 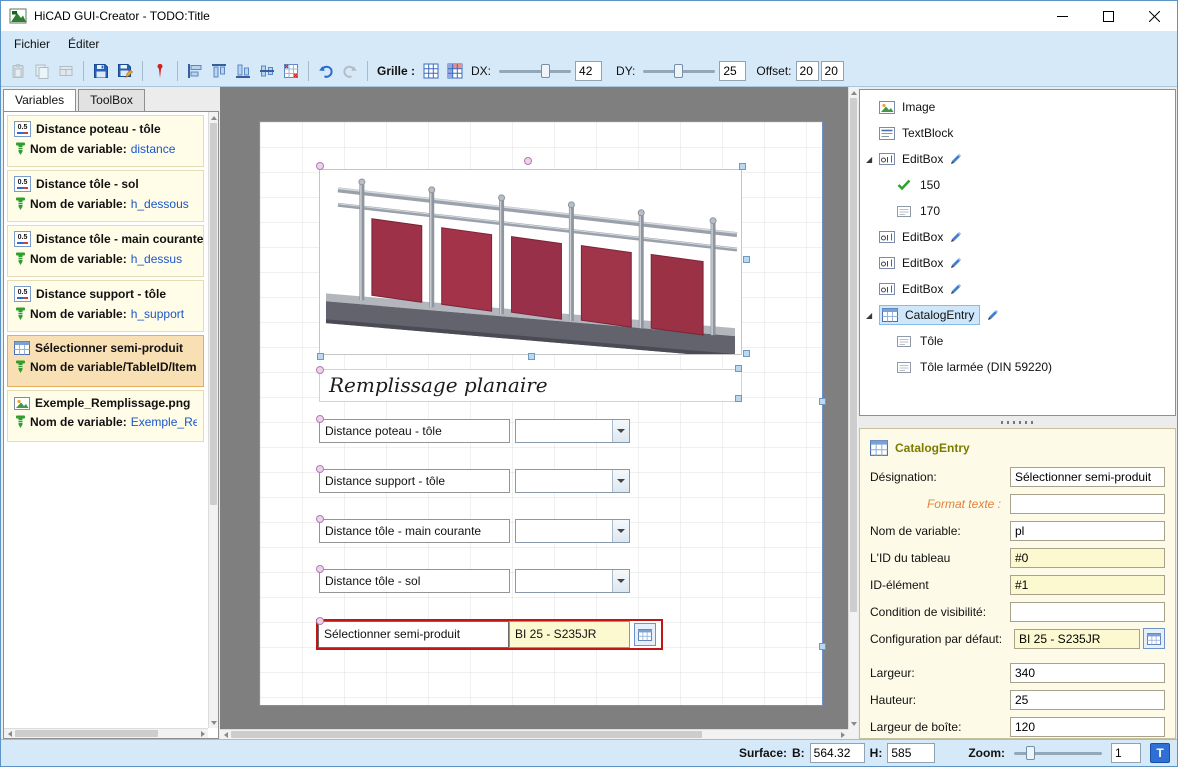 I want to click on duplicate-icon, so click(x=66, y=71).